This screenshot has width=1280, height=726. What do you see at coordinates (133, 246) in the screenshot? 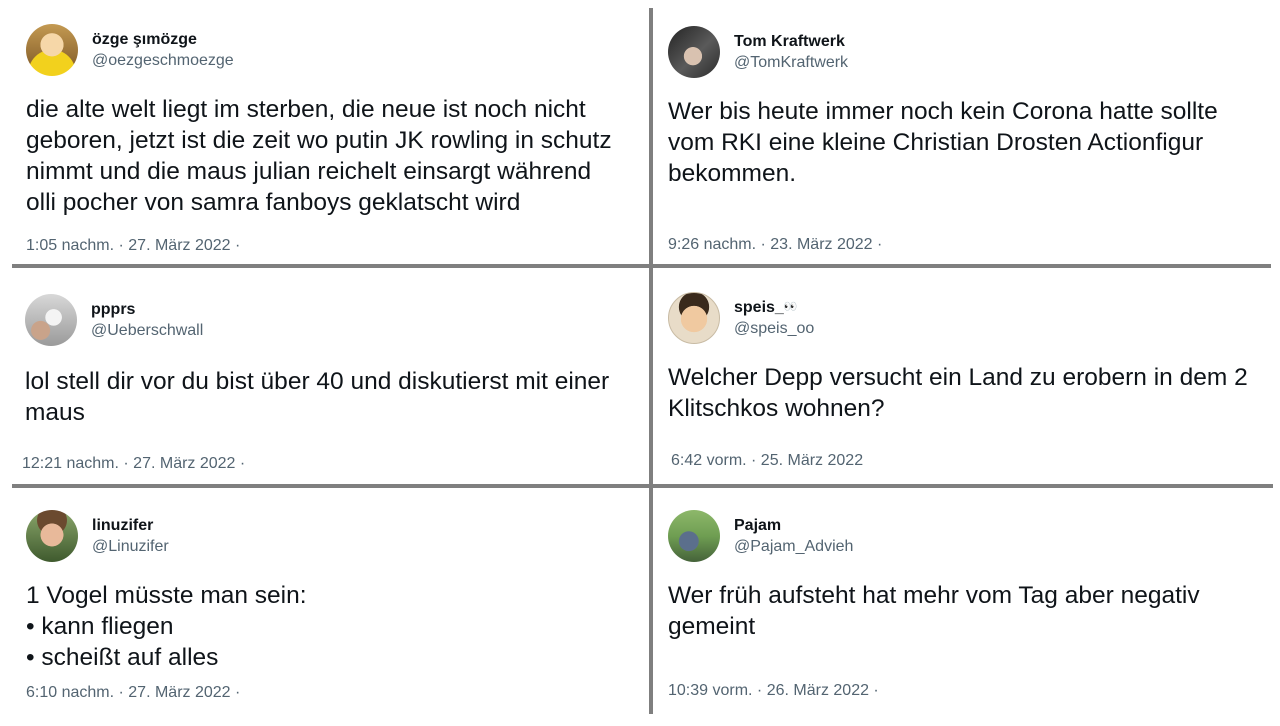
I see `tweet-timestamp: 1:05 nachm. · 27. März 2022 ·` at bounding box center [133, 246].